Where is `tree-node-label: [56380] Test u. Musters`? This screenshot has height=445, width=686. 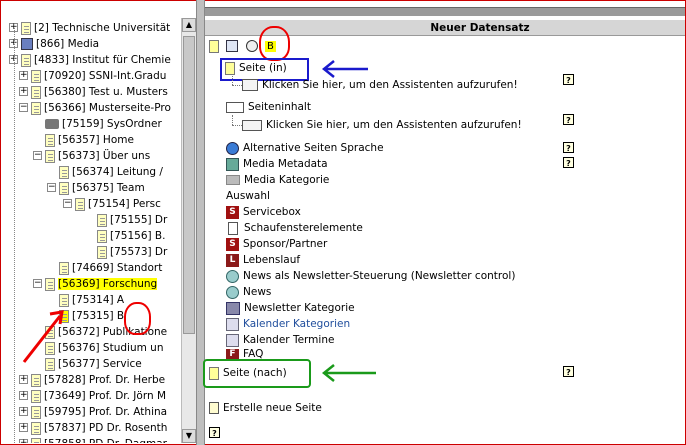 tree-node-label: [56380] Test u. Musters is located at coordinates (106, 92).